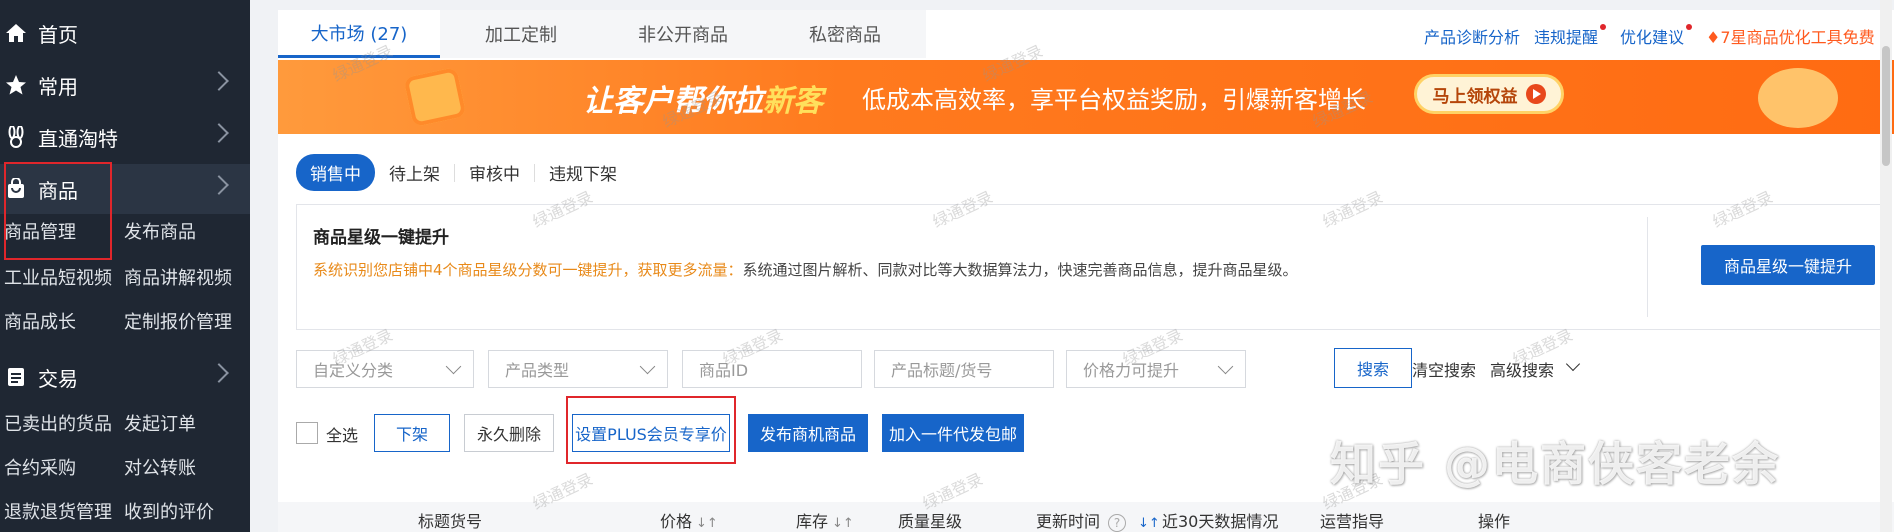  What do you see at coordinates (335, 172) in the screenshot?
I see `pill-on-sale: 销售中` at bounding box center [335, 172].